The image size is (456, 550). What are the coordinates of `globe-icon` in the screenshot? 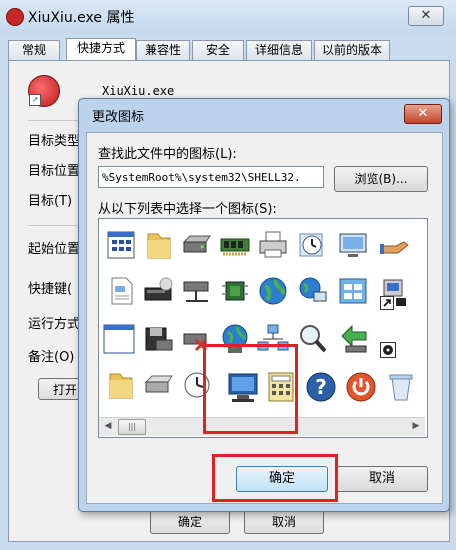 It's located at (273, 291).